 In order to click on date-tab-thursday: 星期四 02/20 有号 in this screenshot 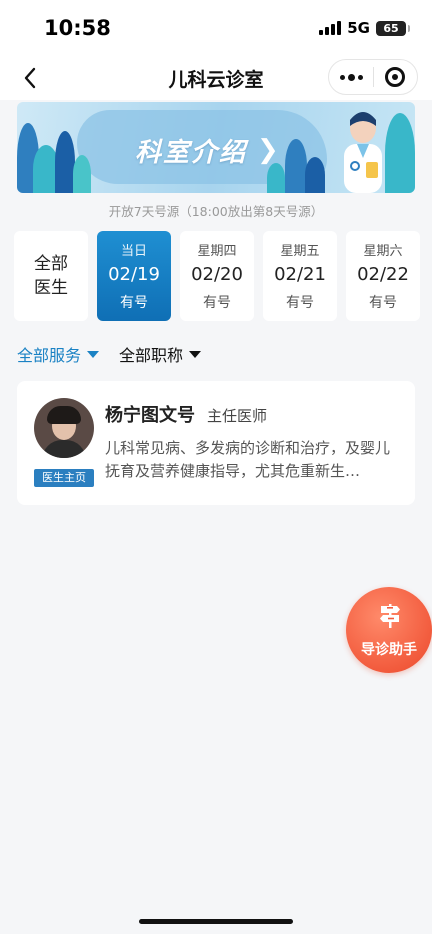, I will do `click(217, 276)`.